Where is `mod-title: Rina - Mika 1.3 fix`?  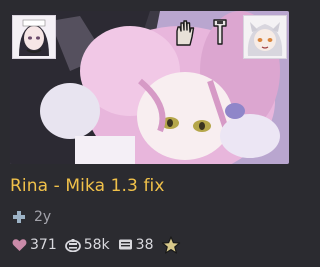
mod-title: Rina - Mika 1.3 fix is located at coordinates (87, 186).